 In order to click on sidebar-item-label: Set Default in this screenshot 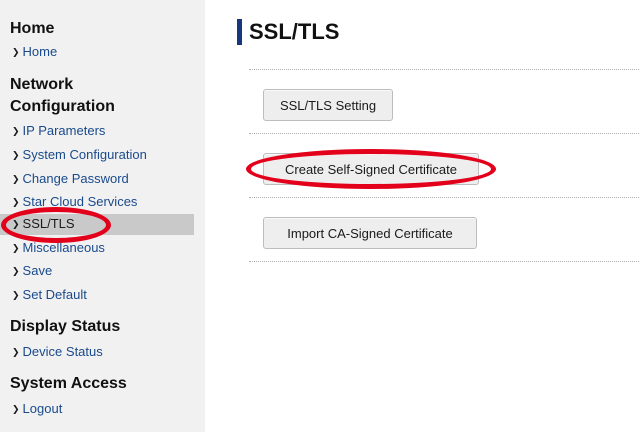, I will do `click(54, 294)`.